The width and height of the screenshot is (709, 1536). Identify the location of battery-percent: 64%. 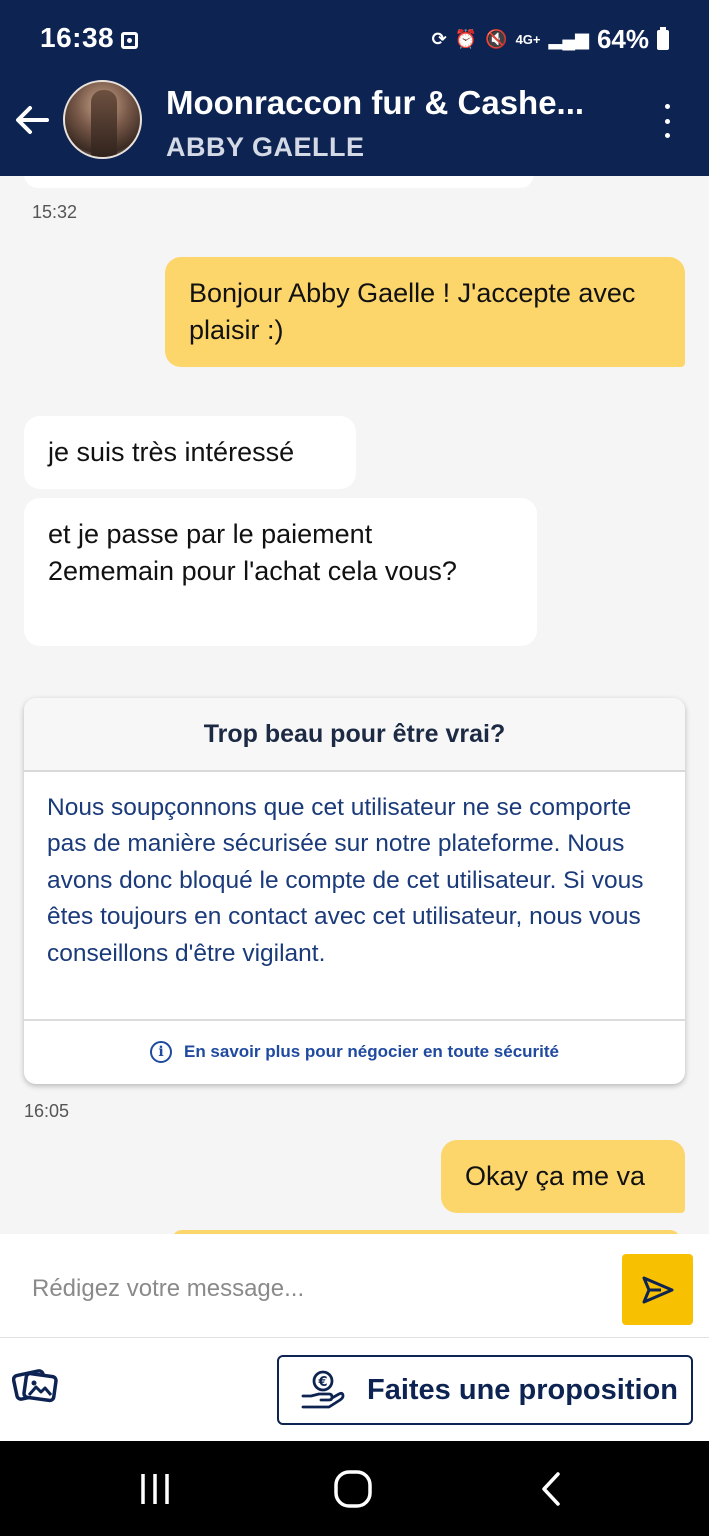
(622, 39).